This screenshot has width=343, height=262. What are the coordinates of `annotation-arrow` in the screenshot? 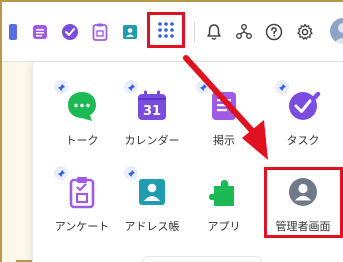 It's located at (225, 107).